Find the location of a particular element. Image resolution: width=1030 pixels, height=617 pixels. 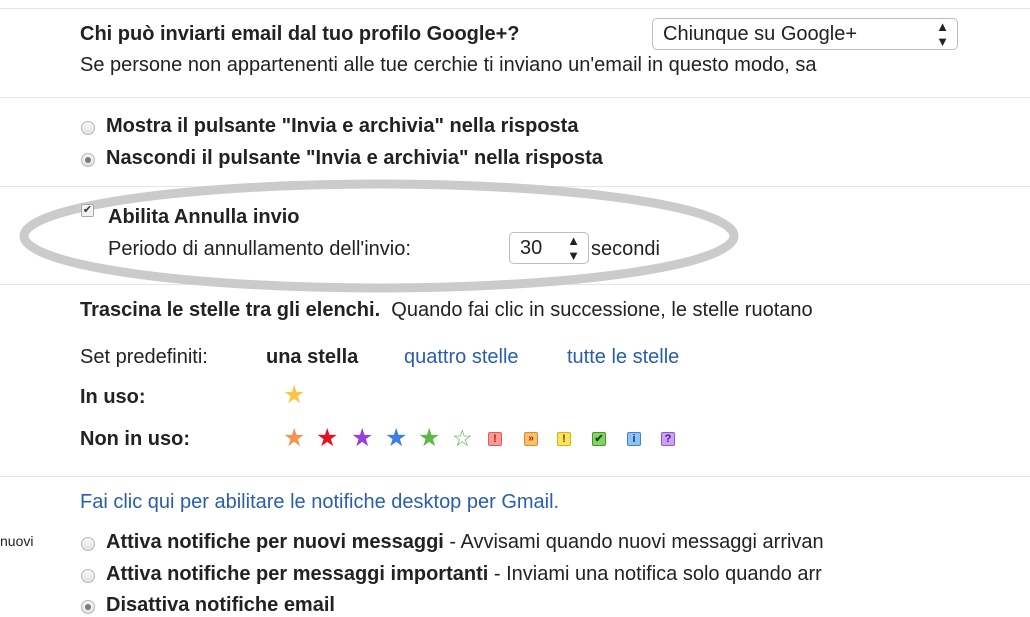

blue-info-icon: i is located at coordinates (634, 439).